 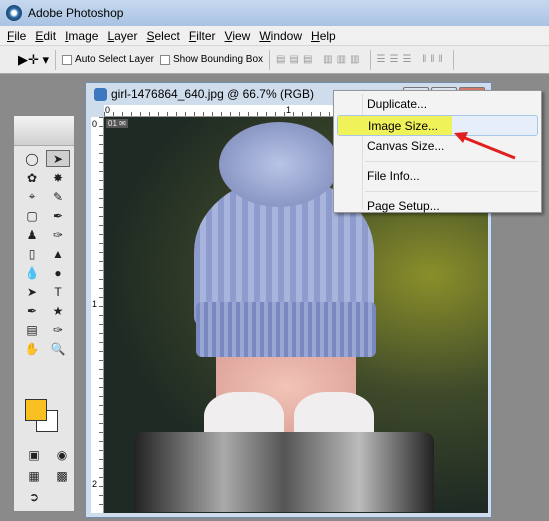 What do you see at coordinates (58, 158) in the screenshot?
I see `move-tool-icon: ➤` at bounding box center [58, 158].